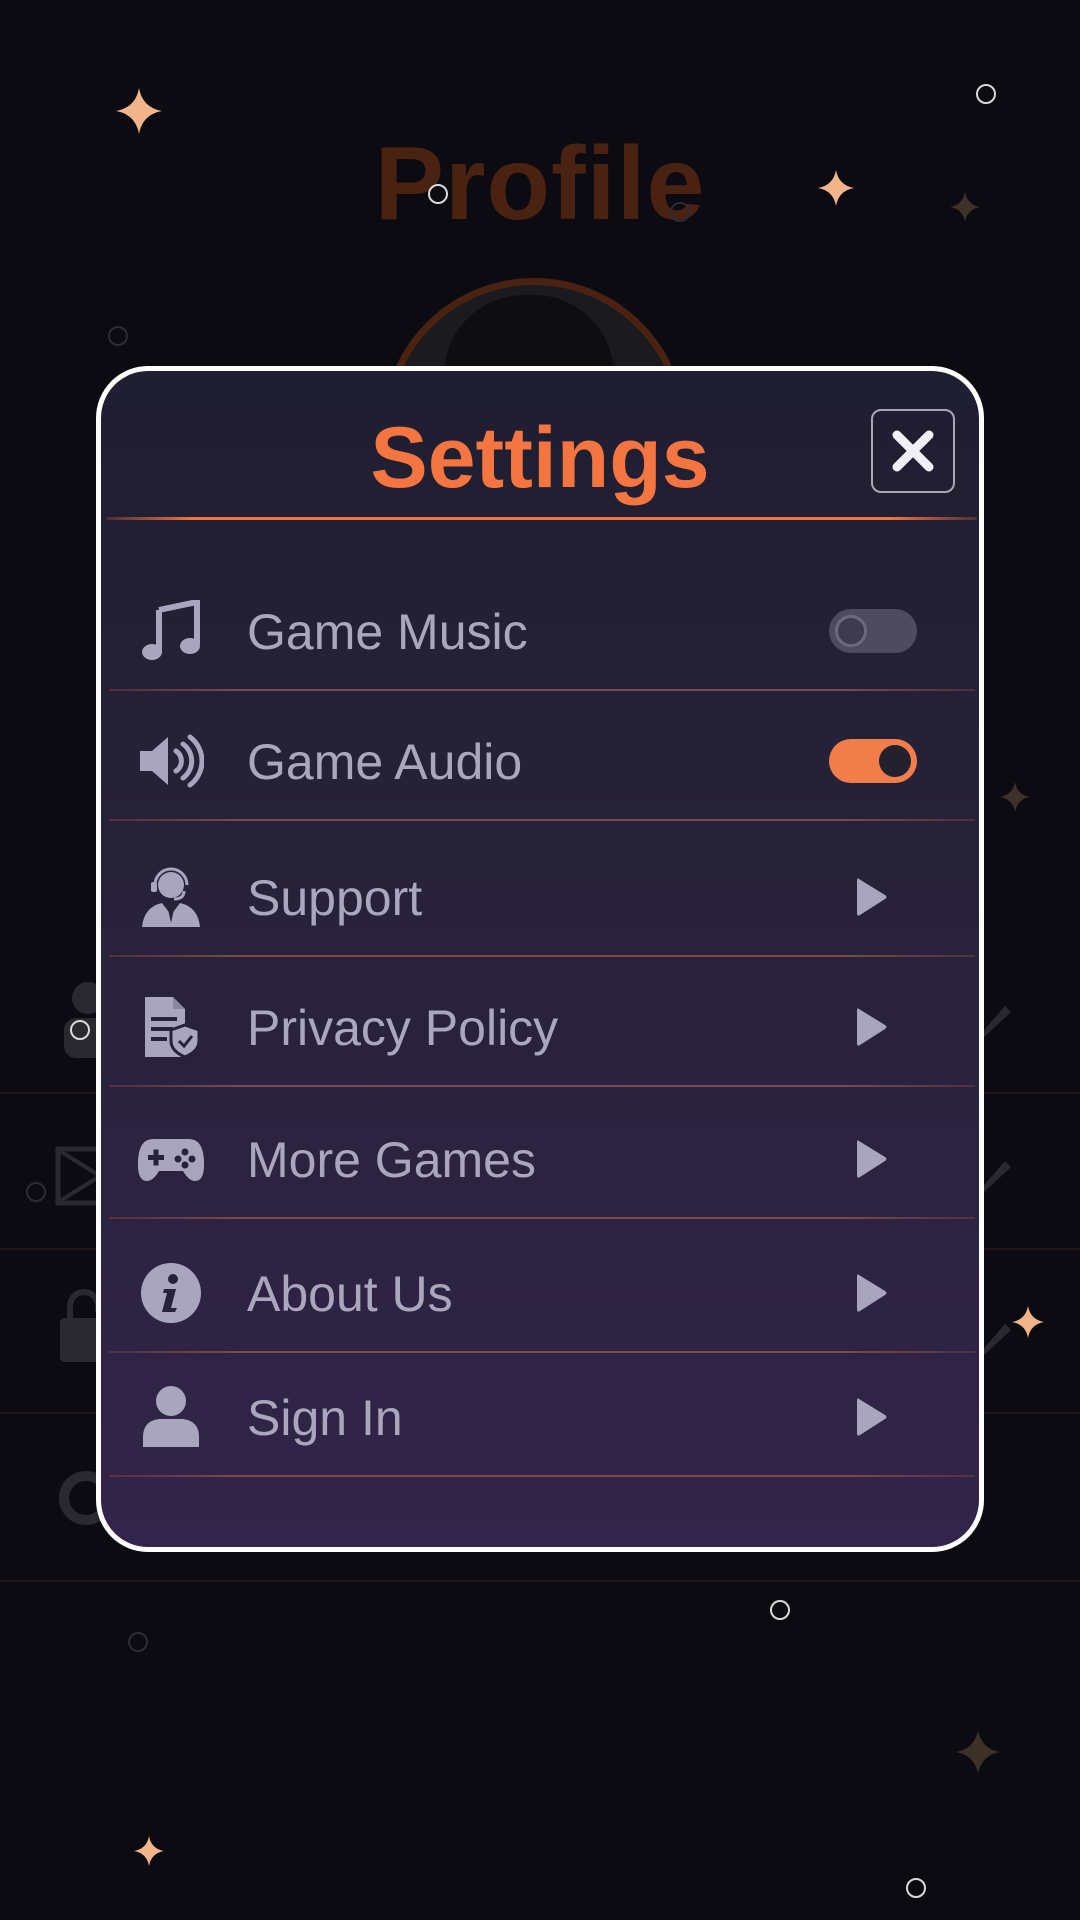 Image resolution: width=1080 pixels, height=1920 pixels. What do you see at coordinates (540, 458) in the screenshot?
I see `settings-title: Settings` at bounding box center [540, 458].